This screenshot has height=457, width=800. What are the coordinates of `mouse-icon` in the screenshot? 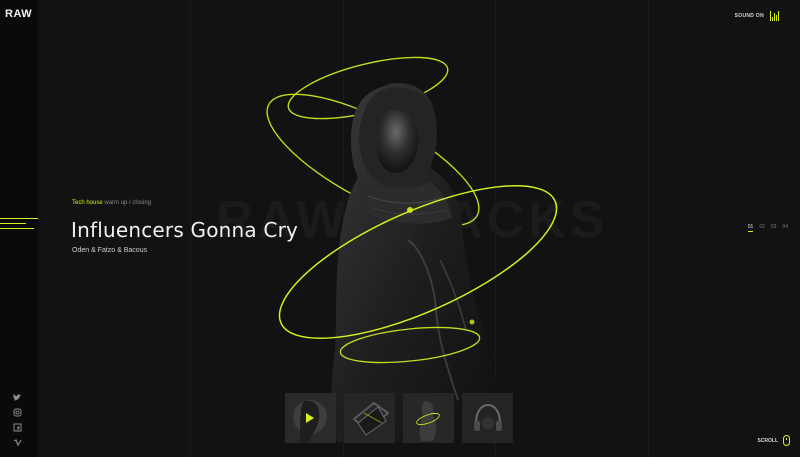 It's located at (786, 440).